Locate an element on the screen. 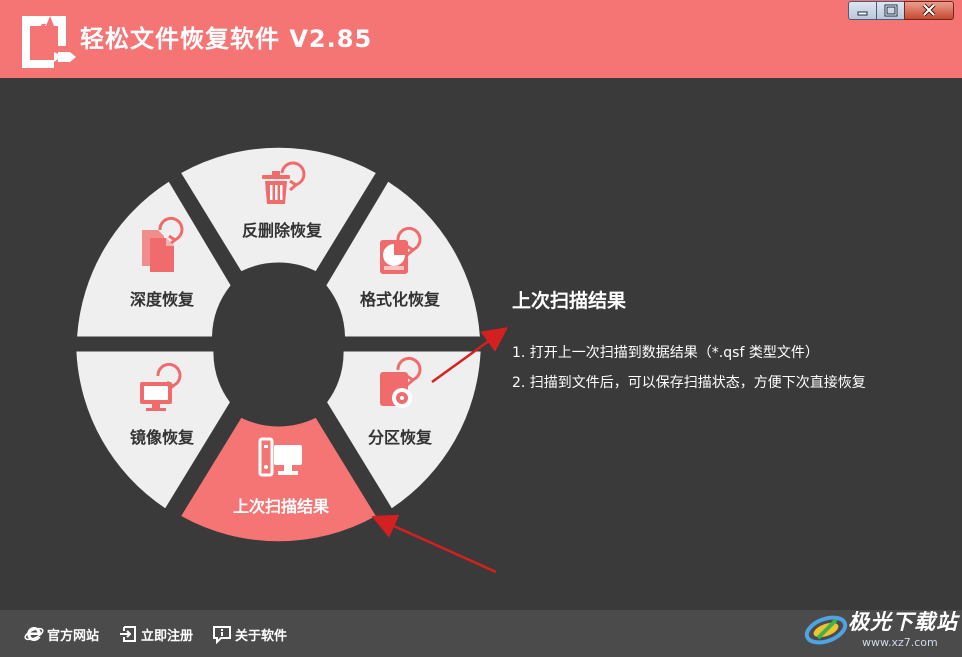  website-link: 官方网站 is located at coordinates (61, 634).